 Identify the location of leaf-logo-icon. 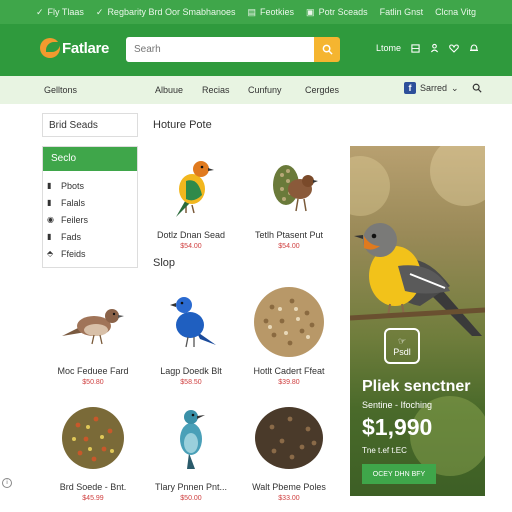
(50, 48).